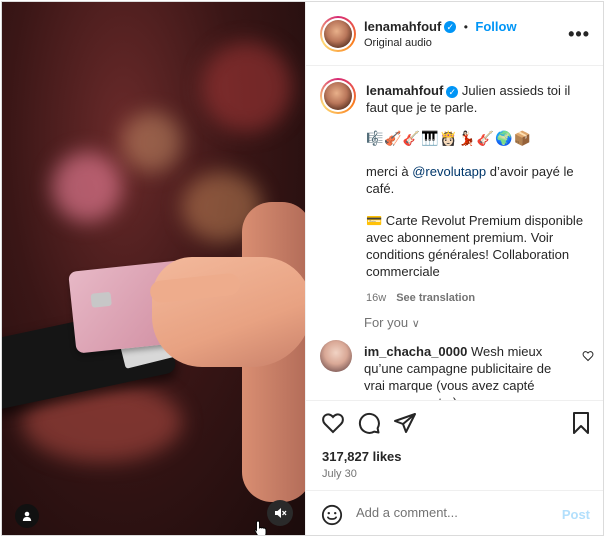 The height and width of the screenshot is (537, 605). What do you see at coordinates (405, 423) in the screenshot?
I see `share-icon` at bounding box center [405, 423].